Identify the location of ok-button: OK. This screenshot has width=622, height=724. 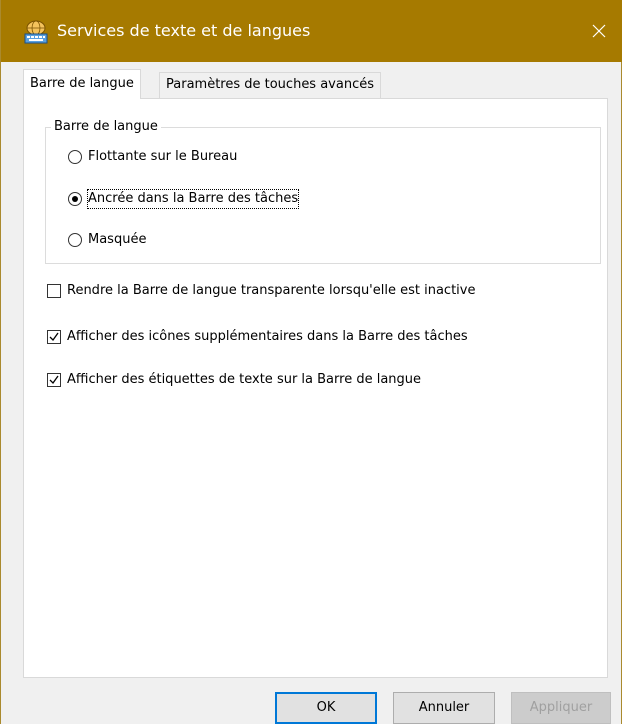
(326, 708).